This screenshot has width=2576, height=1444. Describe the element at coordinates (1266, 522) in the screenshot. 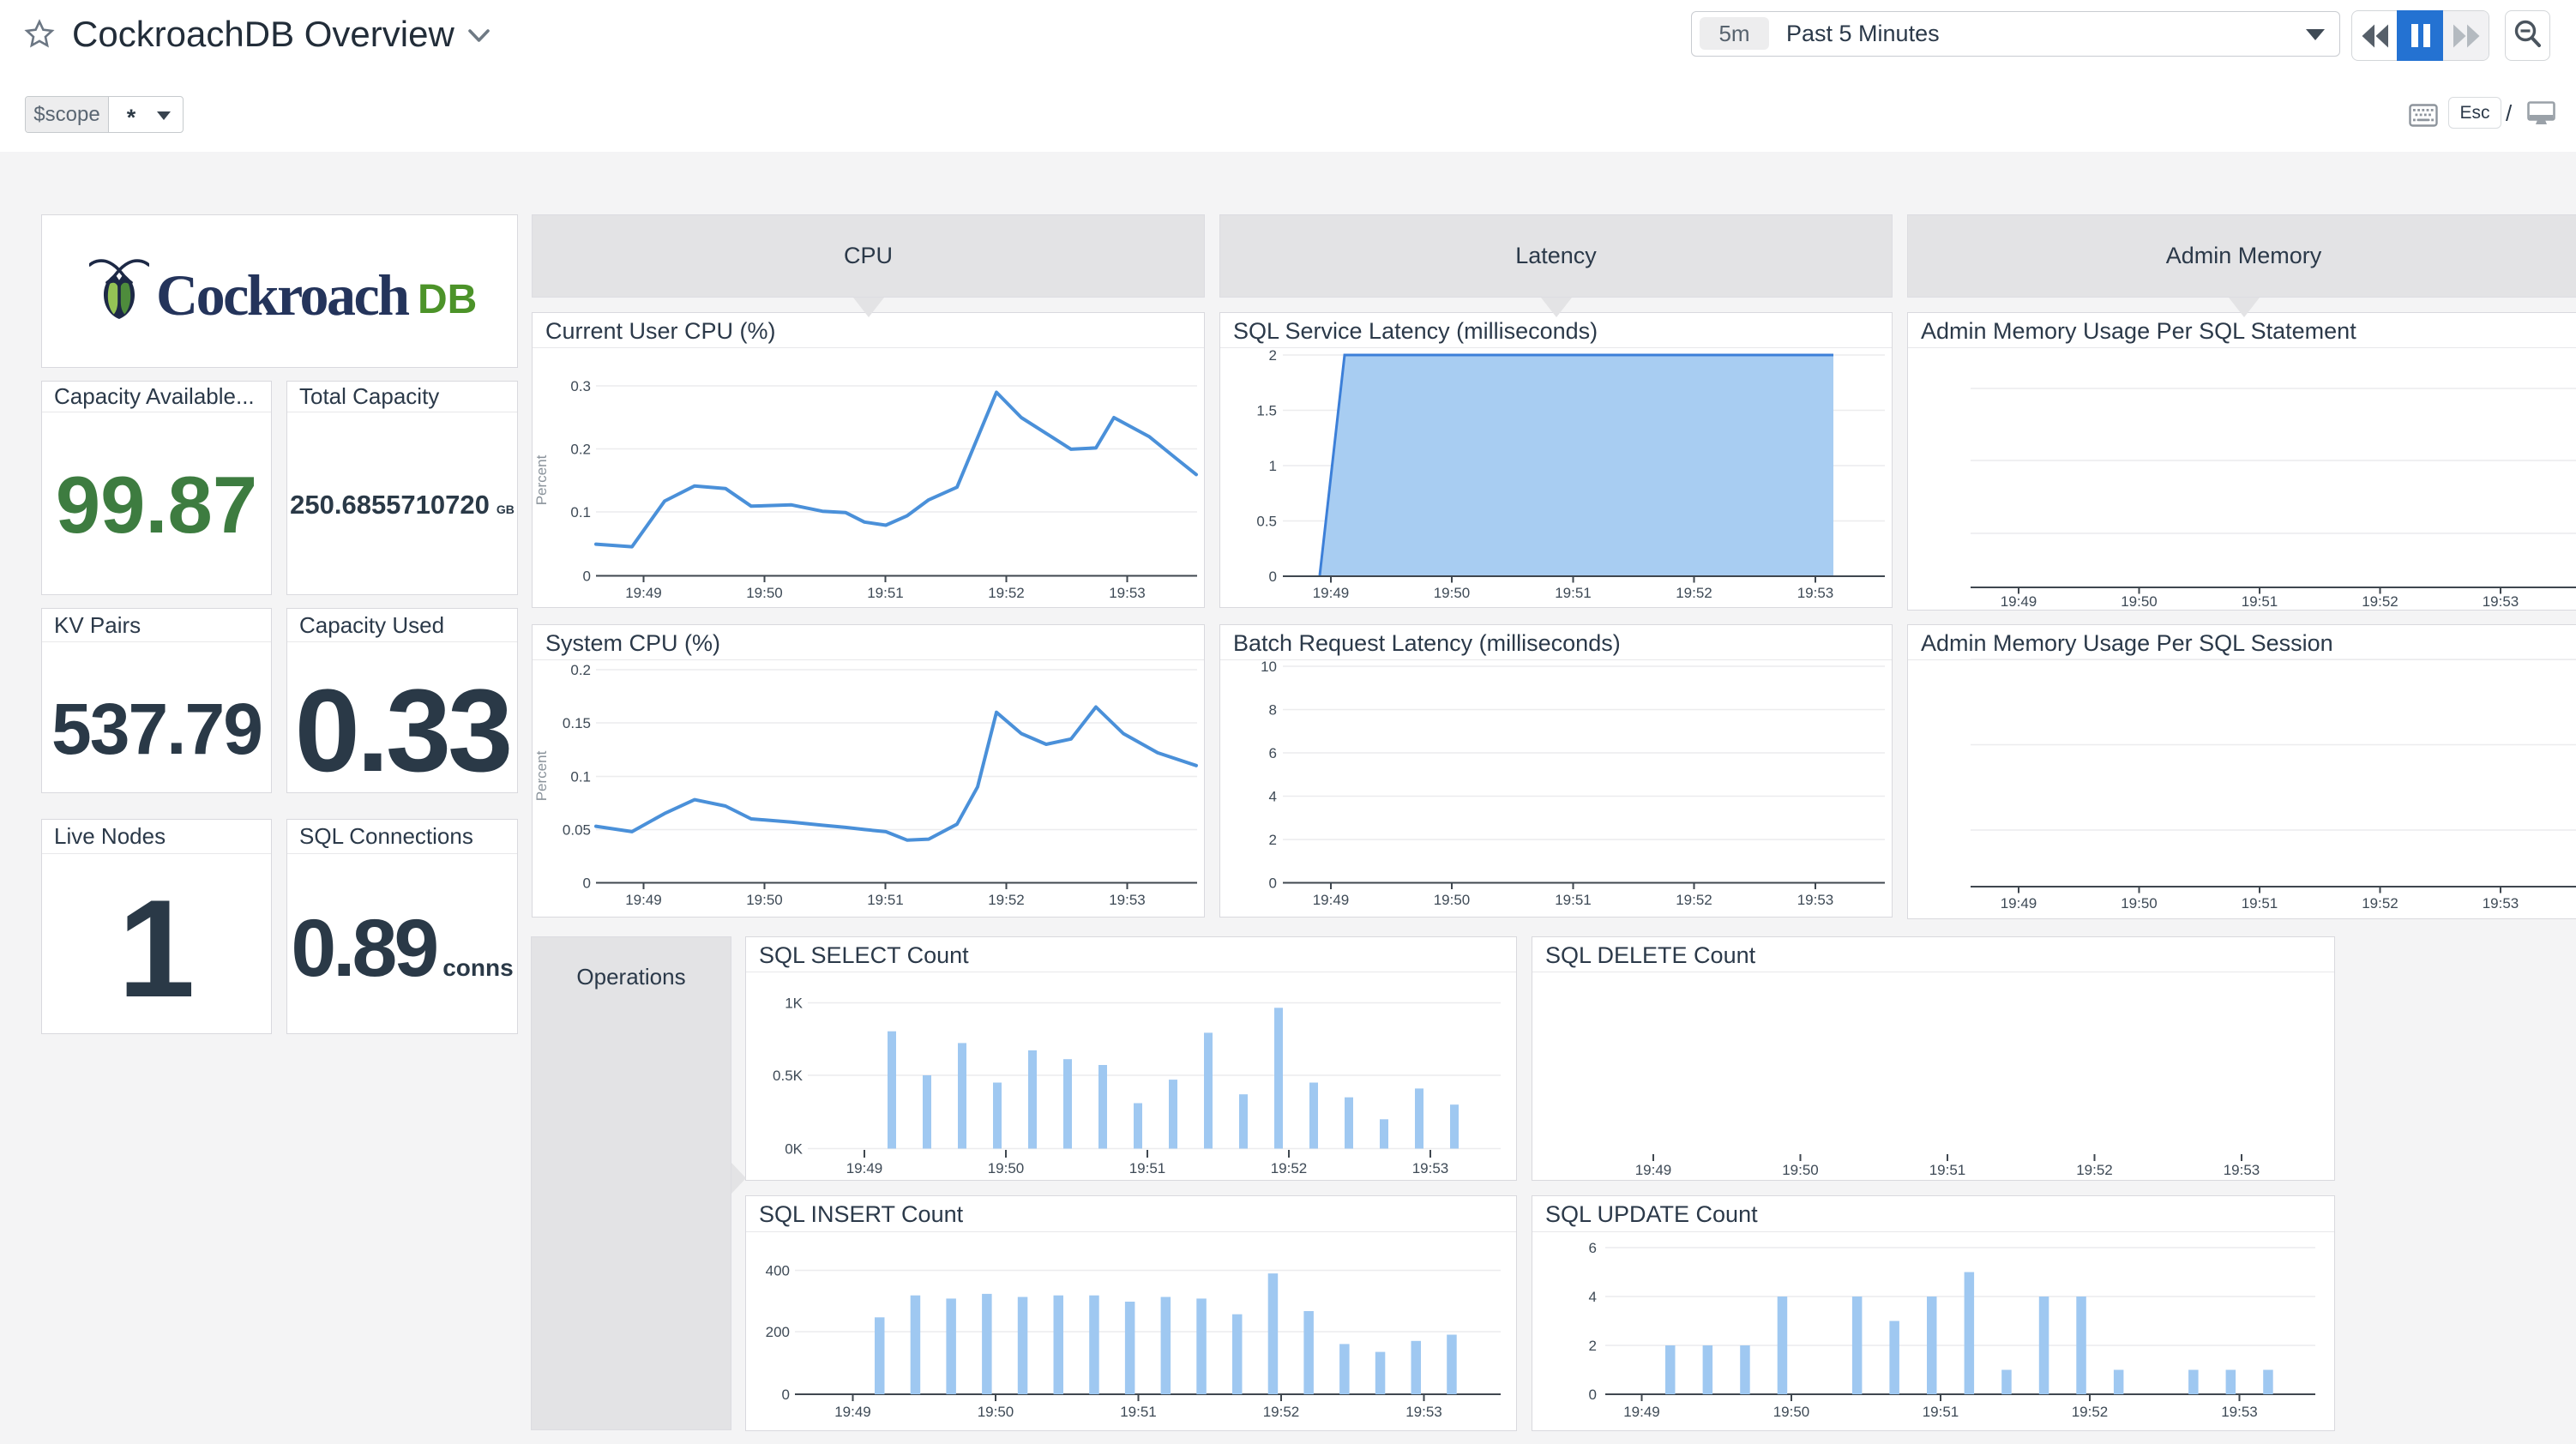

I see `svg-text: 0.5` at that location.